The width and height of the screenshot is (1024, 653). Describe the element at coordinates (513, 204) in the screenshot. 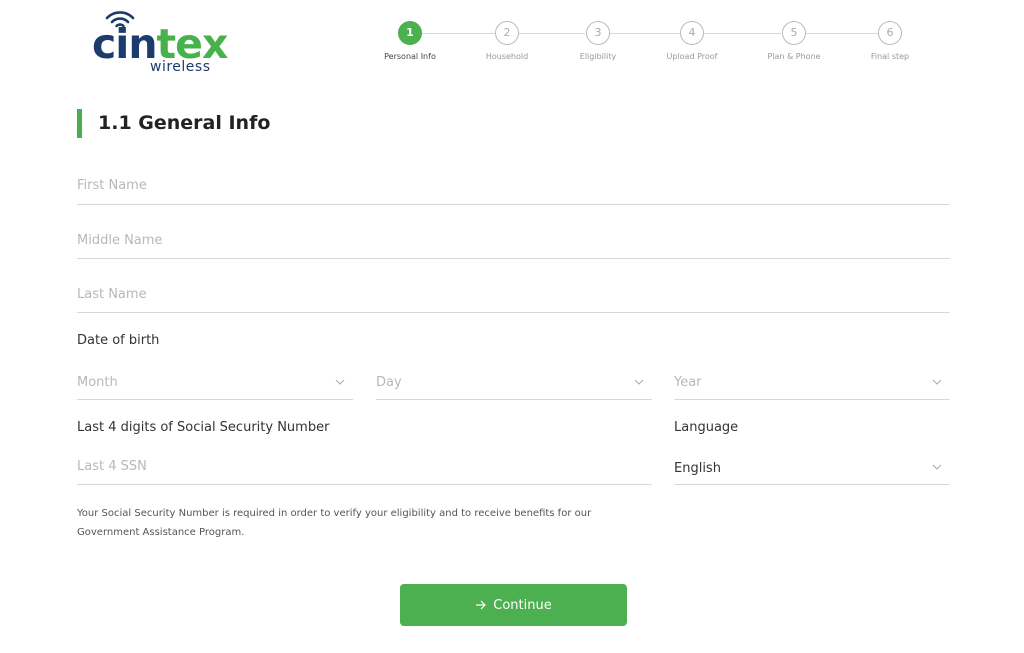

I see `first-name-underline` at that location.